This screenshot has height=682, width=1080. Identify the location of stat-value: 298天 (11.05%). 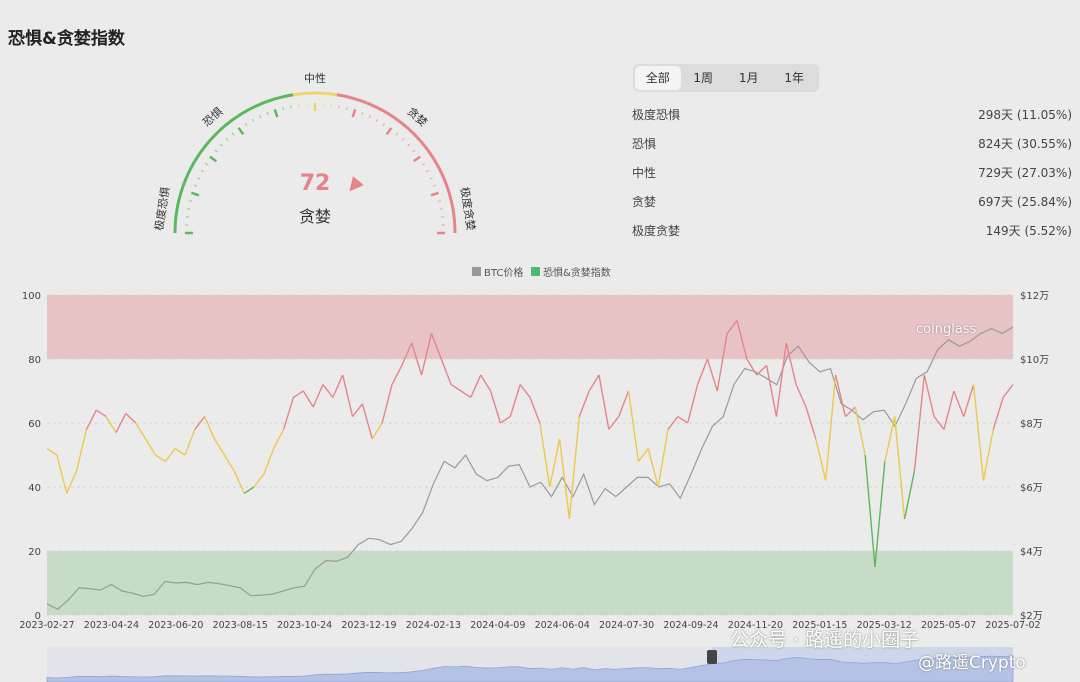
(1025, 115).